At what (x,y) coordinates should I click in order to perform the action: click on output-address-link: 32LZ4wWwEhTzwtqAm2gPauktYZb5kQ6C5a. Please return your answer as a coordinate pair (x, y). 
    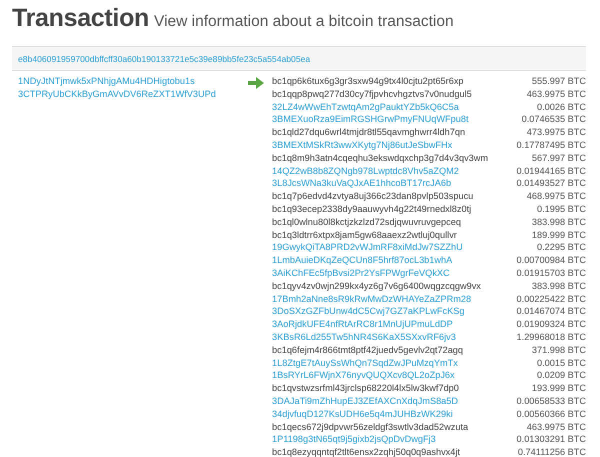
    Looking at the image, I should click on (365, 107).